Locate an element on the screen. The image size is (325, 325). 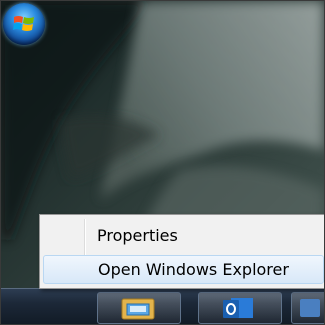
outlook-icon is located at coordinates (238, 308).